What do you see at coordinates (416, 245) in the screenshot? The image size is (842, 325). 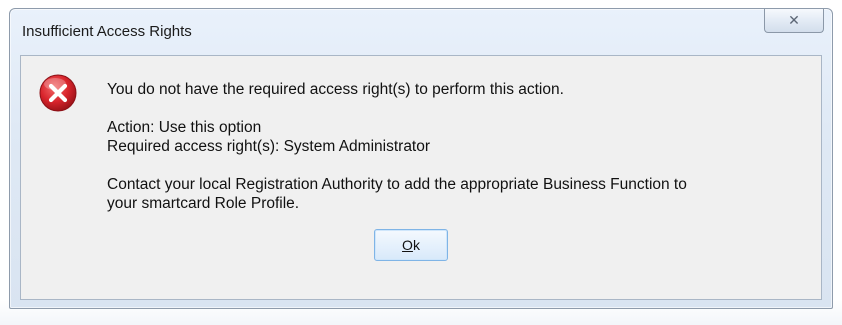 I see `ok-button-label: k` at bounding box center [416, 245].